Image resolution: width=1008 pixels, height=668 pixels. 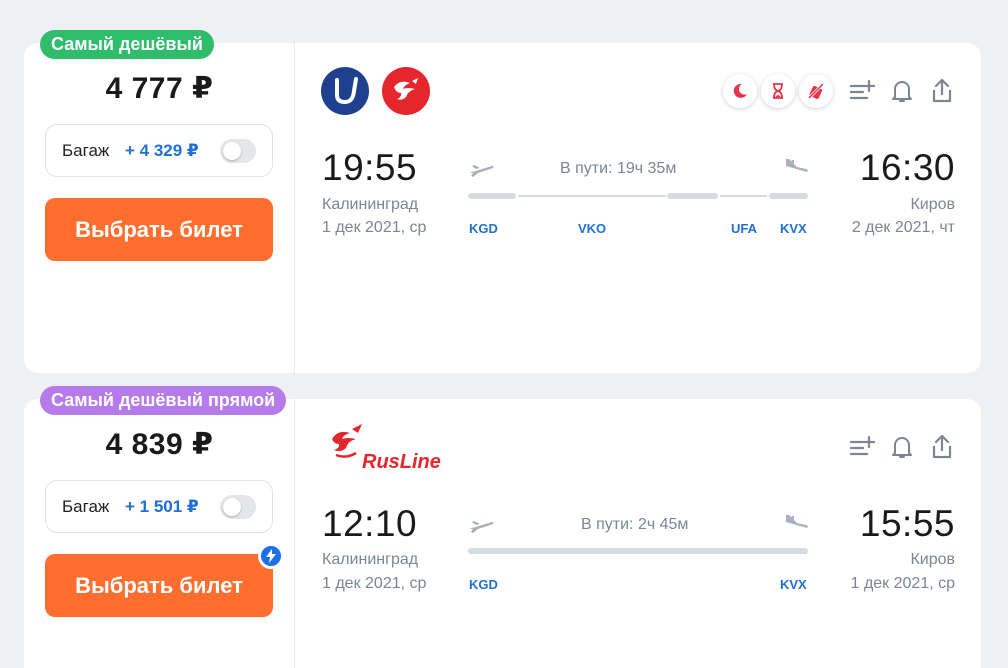 What do you see at coordinates (778, 91) in the screenshot?
I see `hourglass-icon` at bounding box center [778, 91].